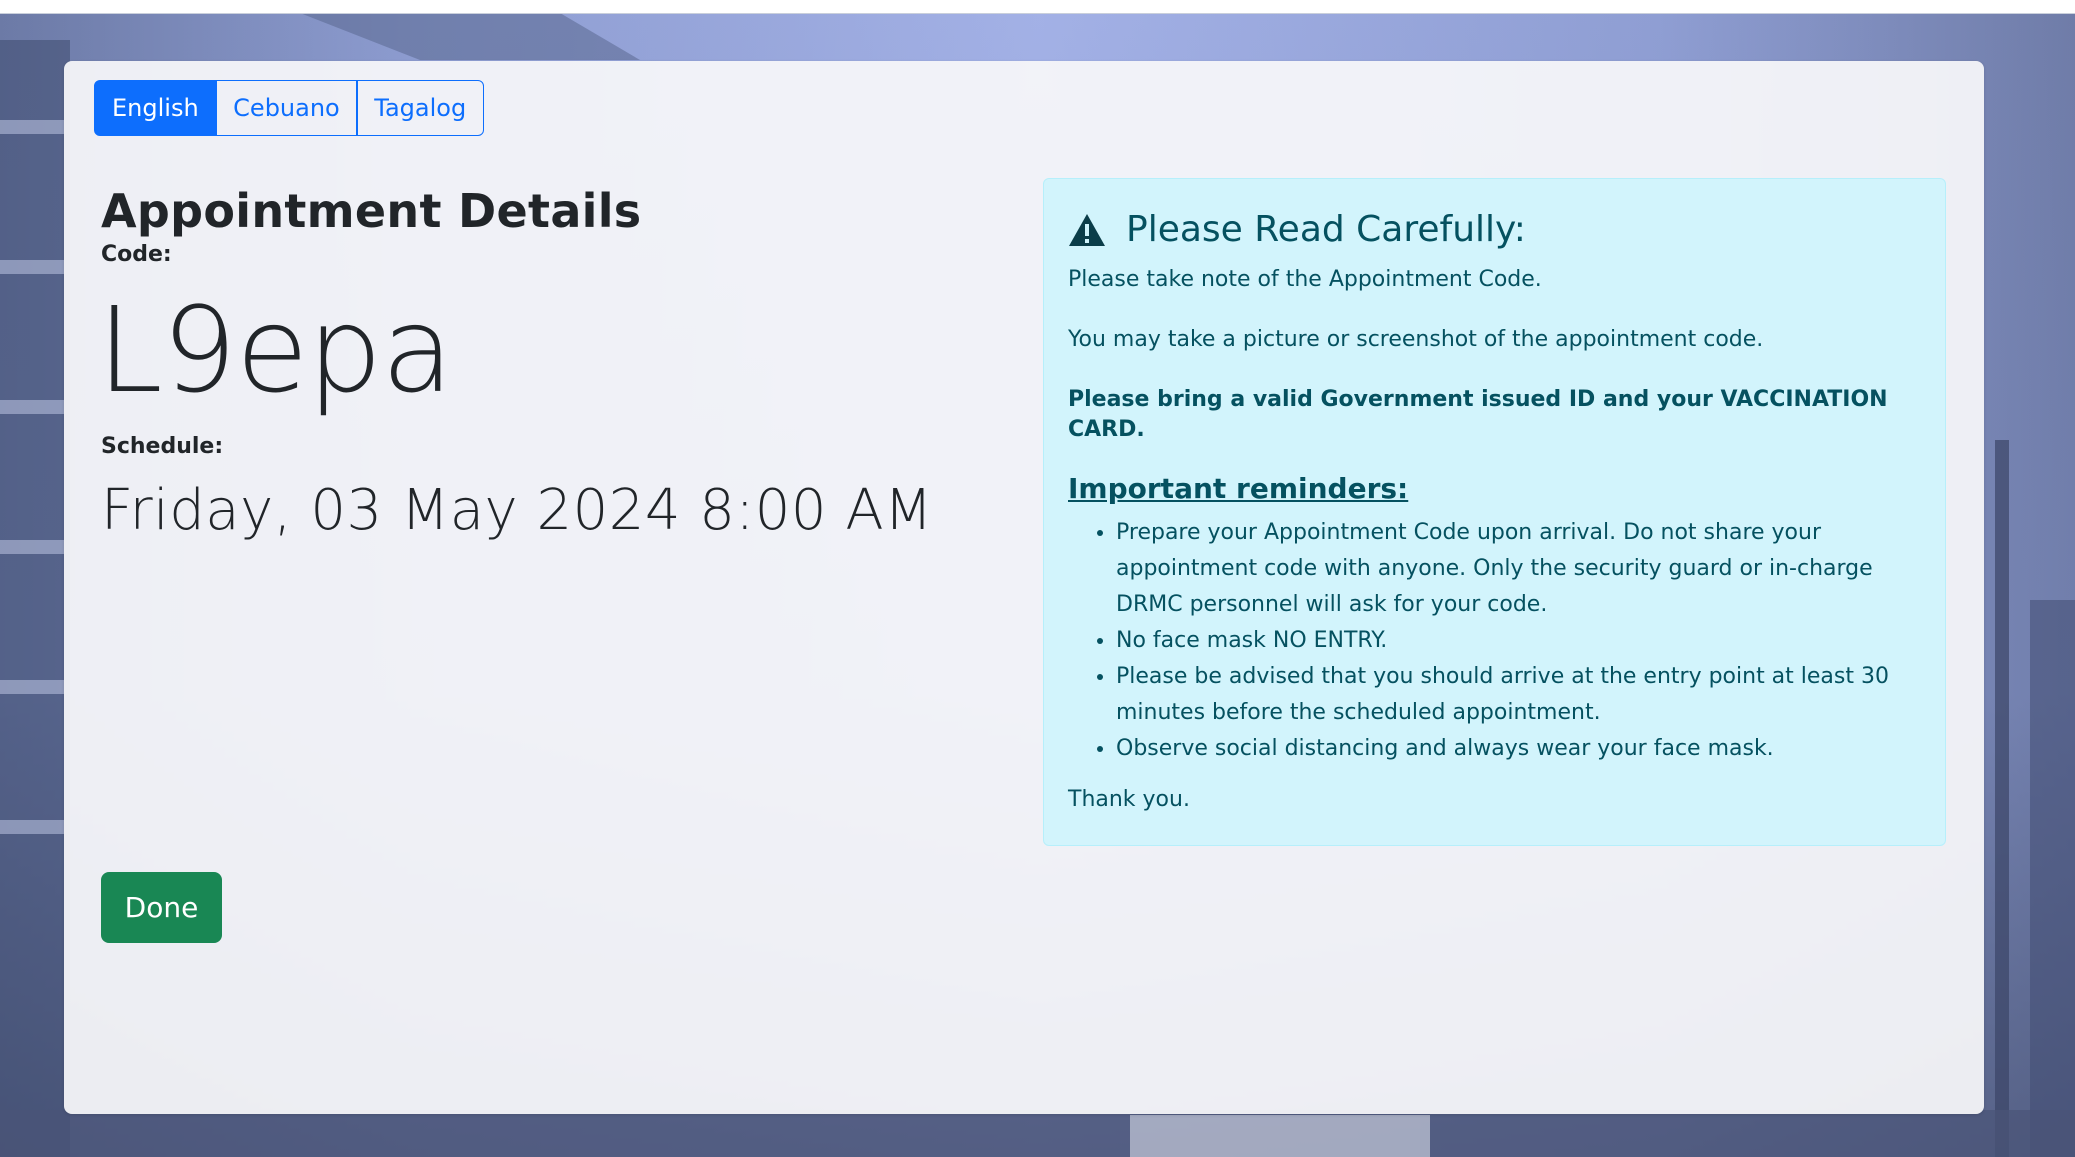  What do you see at coordinates (155, 108) in the screenshot?
I see `lang-tab-english: English` at bounding box center [155, 108].